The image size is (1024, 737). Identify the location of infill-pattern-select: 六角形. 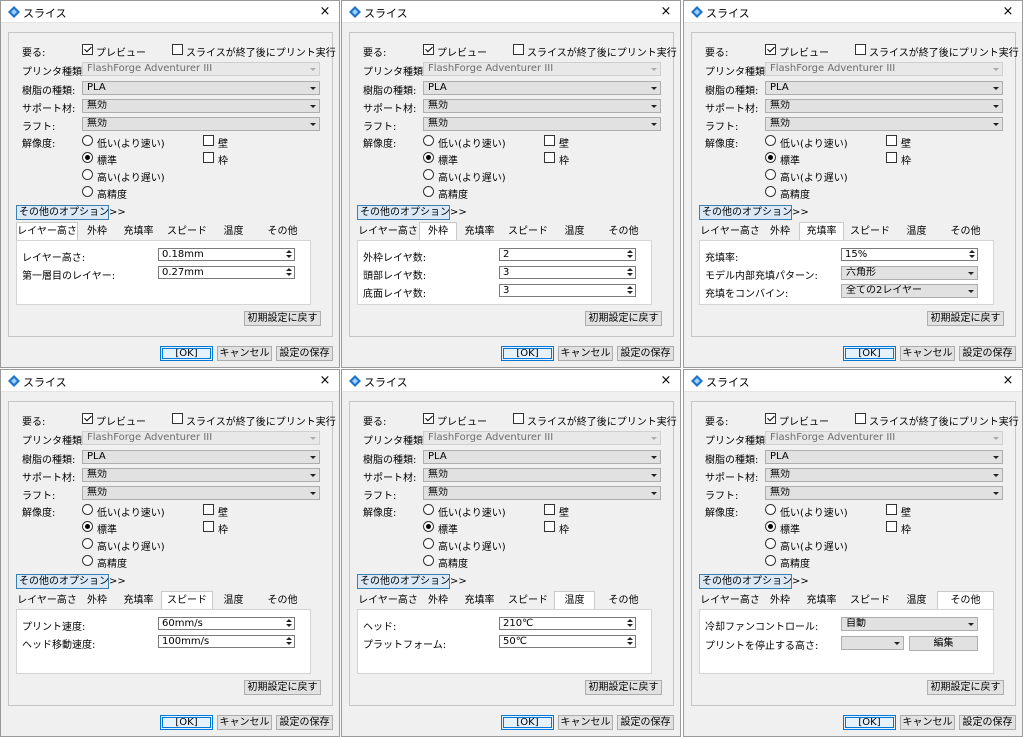
(909, 273).